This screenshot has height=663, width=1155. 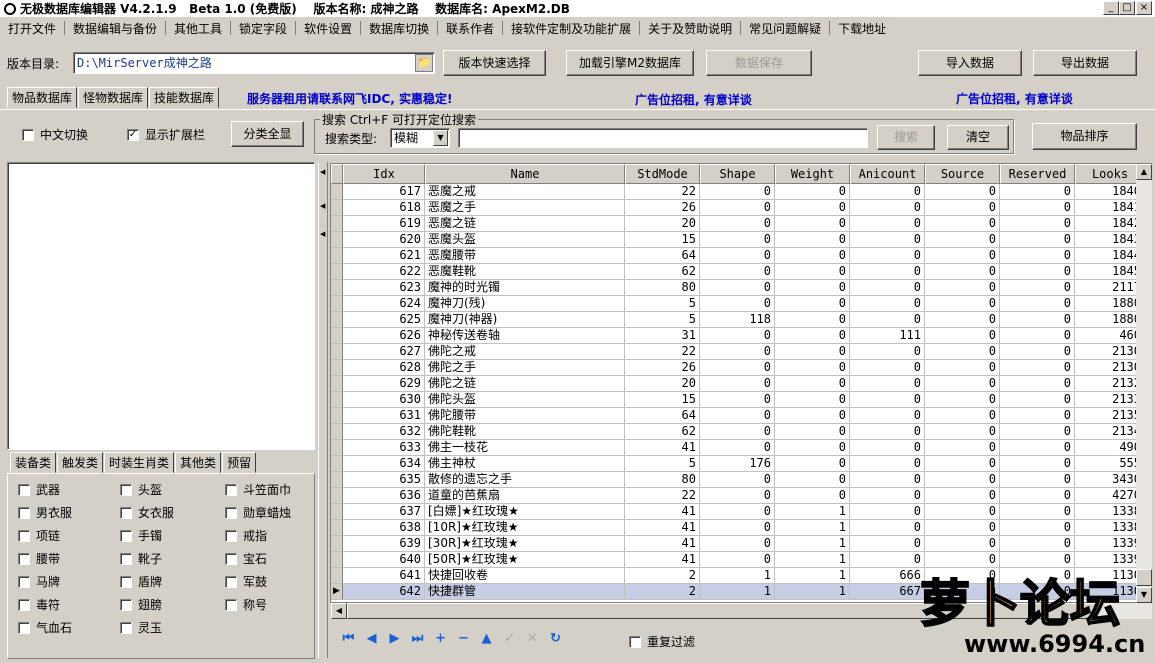 What do you see at coordinates (662, 560) in the screenshot?
I see `table-cell: 41` at bounding box center [662, 560].